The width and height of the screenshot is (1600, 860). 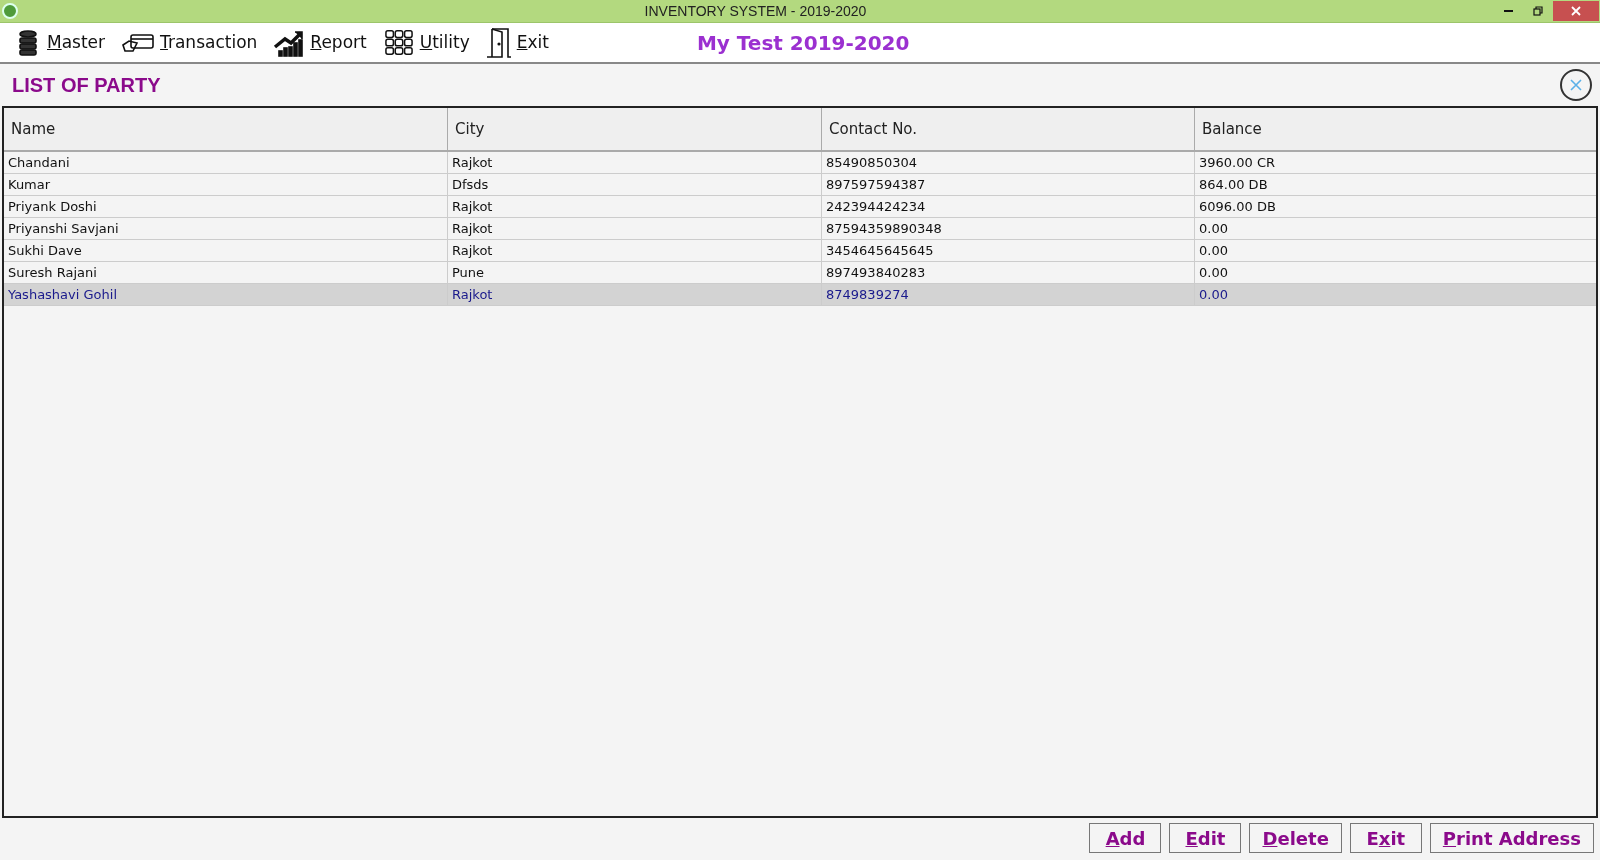 I want to click on table-cell: Pune, so click(x=634, y=272).